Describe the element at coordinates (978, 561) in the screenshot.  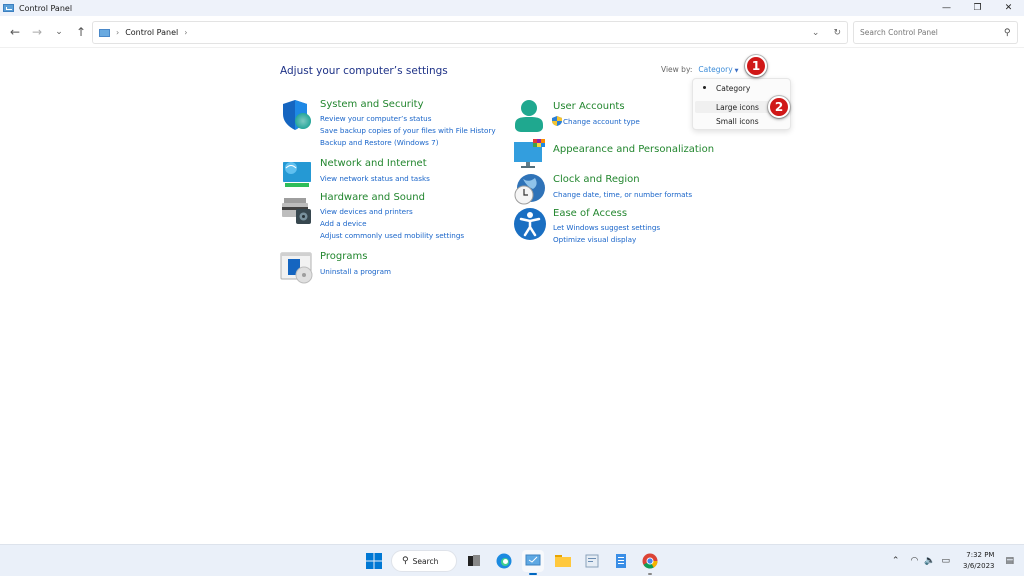
I see `clock: 7:32 PM 3/6/2023` at that location.